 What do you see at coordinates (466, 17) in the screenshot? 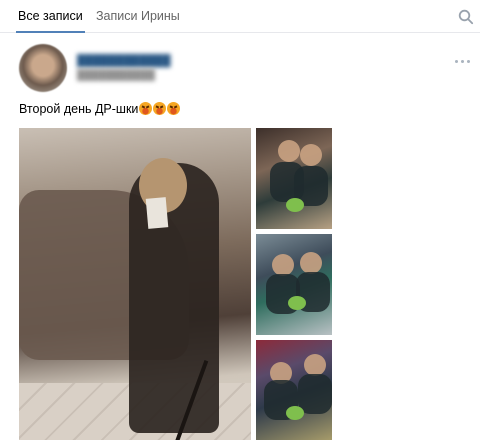
I see `search-icon` at bounding box center [466, 17].